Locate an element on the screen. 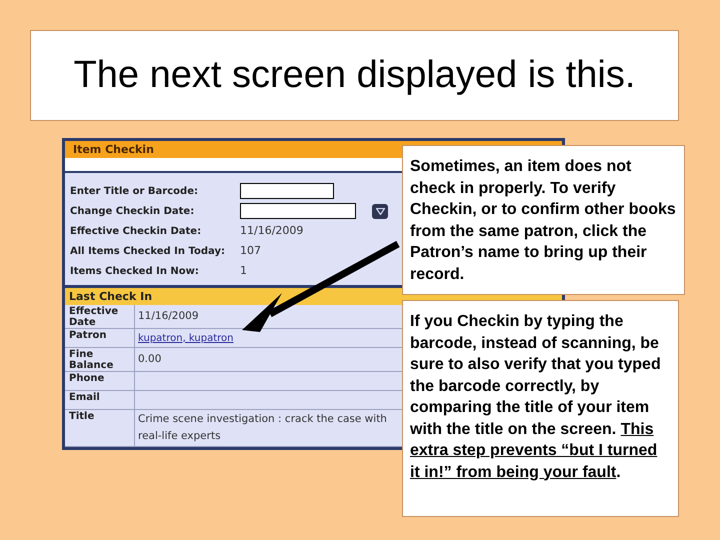 The width and height of the screenshot is (720, 540). field-label: Enter Title or Barcode: is located at coordinates (134, 191).